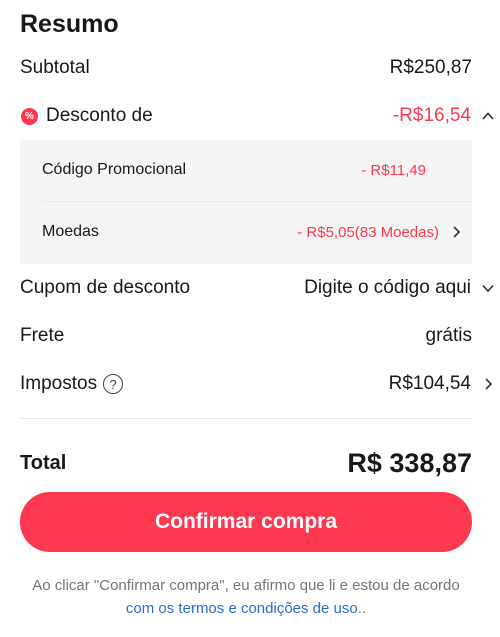  What do you see at coordinates (43, 462) in the screenshot?
I see `total-label: Total` at bounding box center [43, 462].